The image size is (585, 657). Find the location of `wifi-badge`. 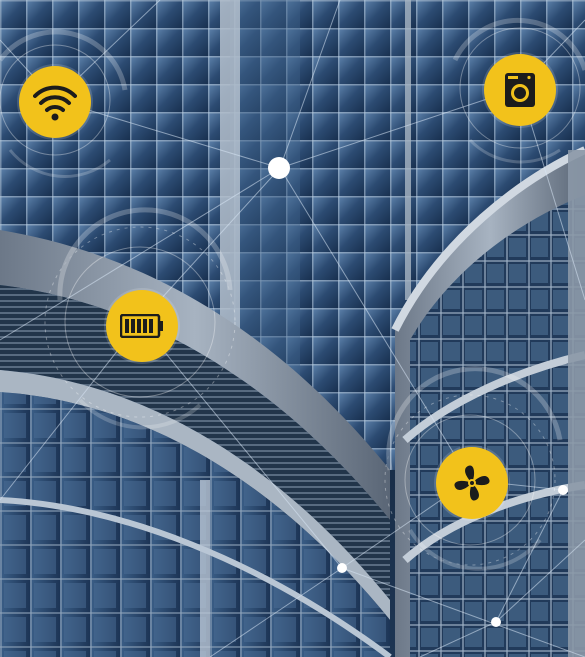

wifi-badge is located at coordinates (55, 102).